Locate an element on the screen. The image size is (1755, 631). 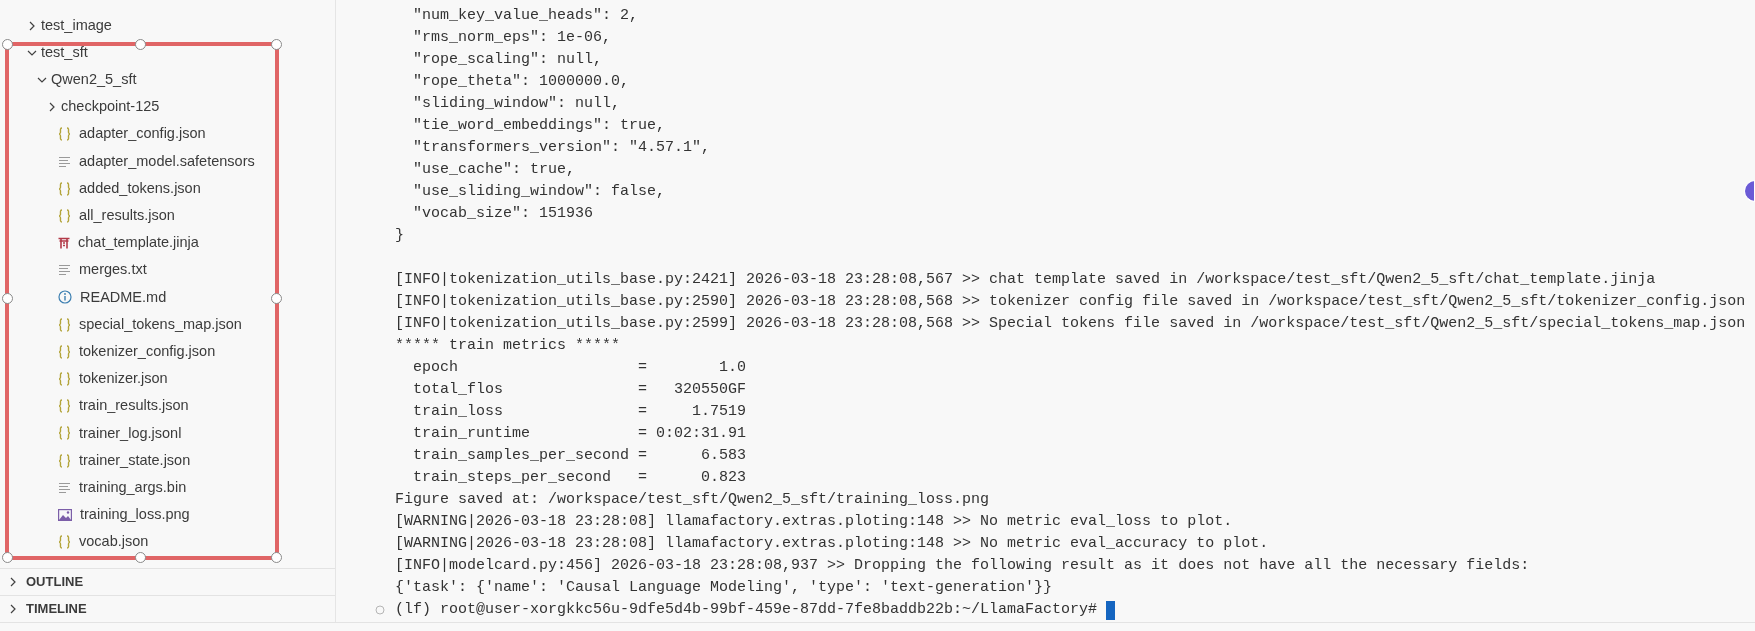
gate-icon is located at coordinates (64, 243).